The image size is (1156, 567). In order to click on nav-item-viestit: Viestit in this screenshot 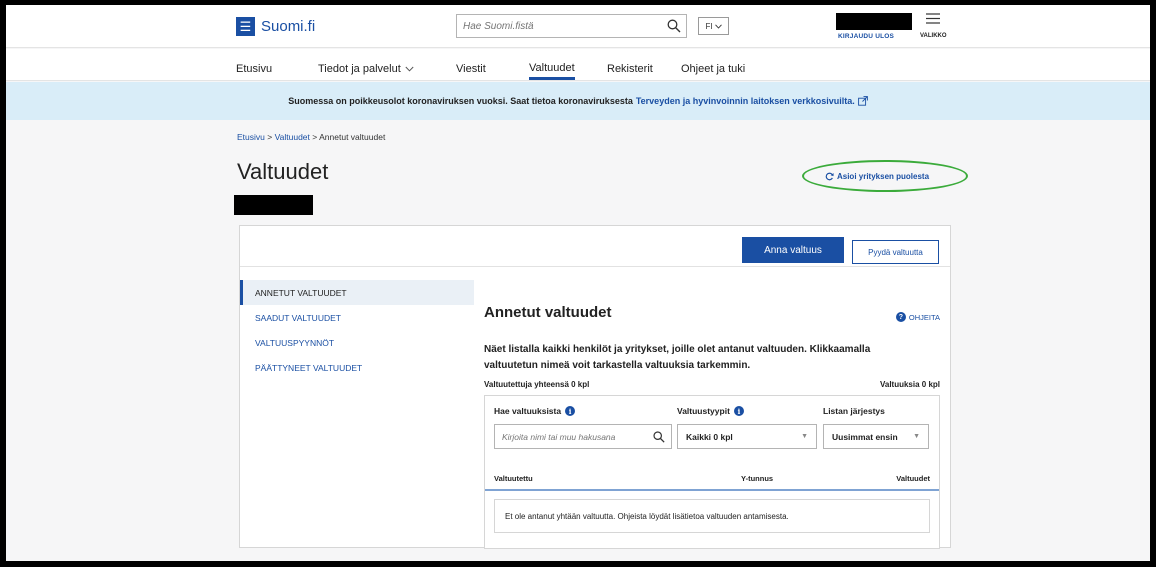, I will do `click(471, 69)`.